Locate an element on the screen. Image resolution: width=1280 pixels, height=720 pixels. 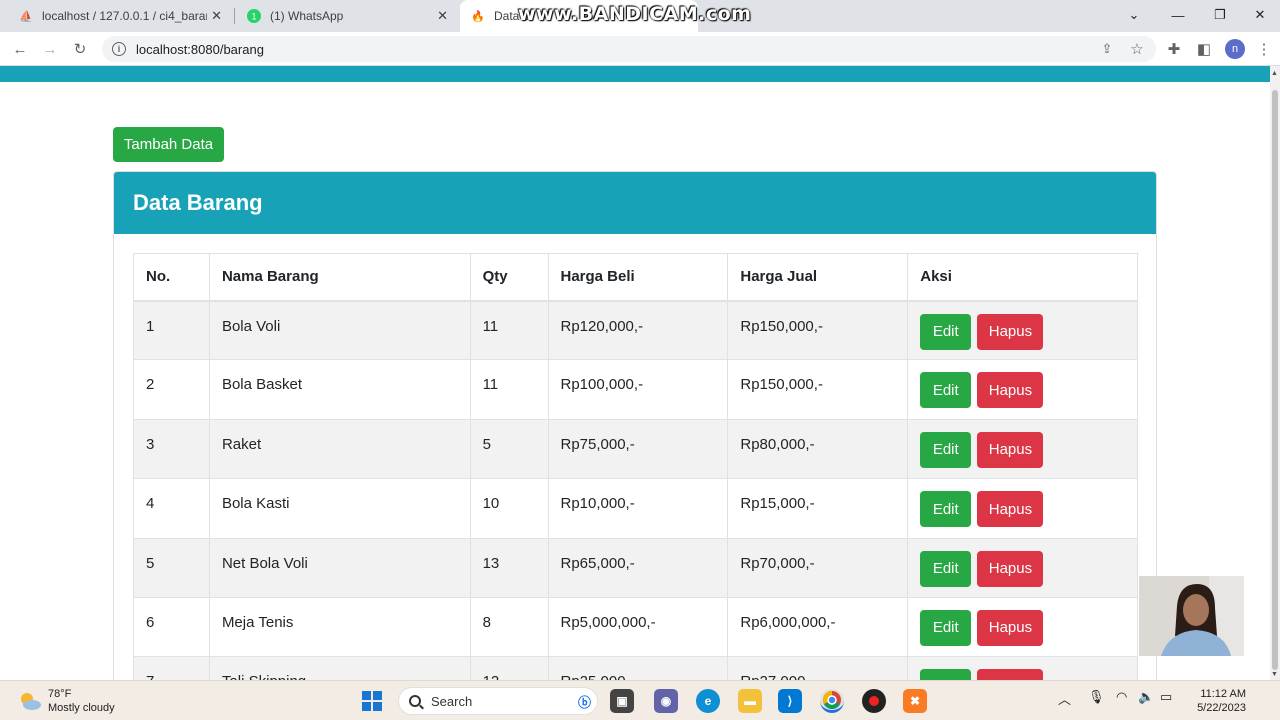
side-panel-icon: ◧ is located at coordinates (1204, 49).